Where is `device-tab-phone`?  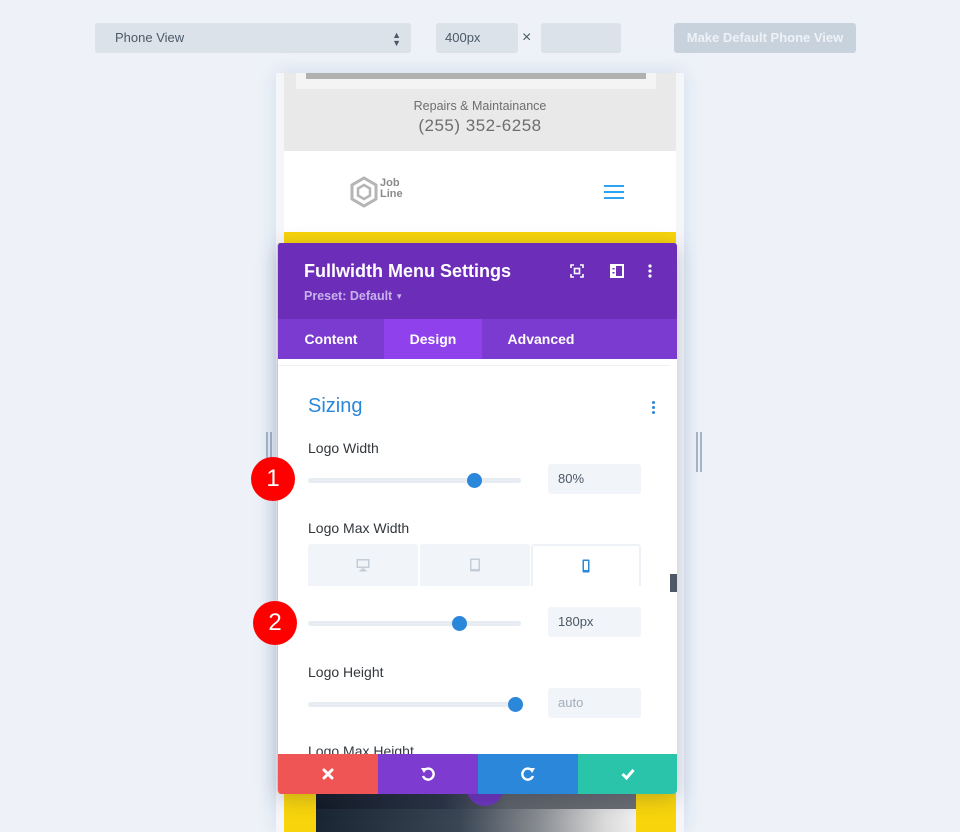 device-tab-phone is located at coordinates (586, 565).